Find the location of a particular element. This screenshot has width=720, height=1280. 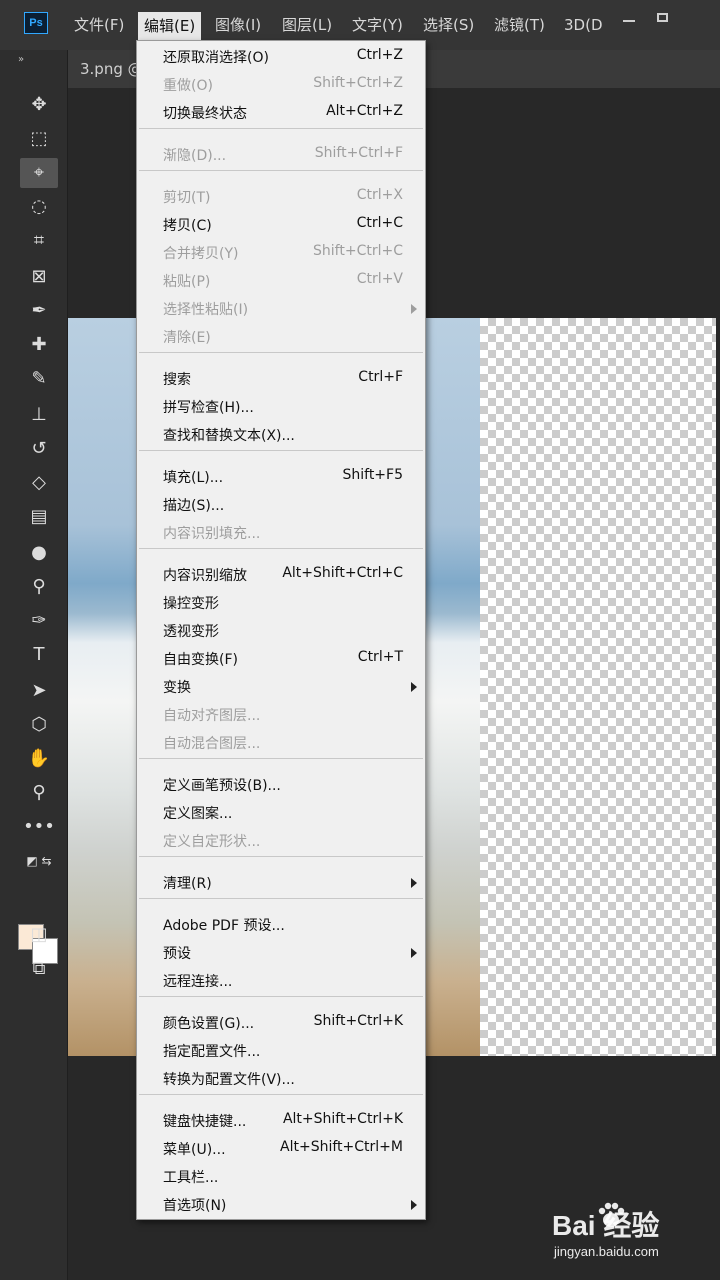

shape-icon: ⬡ is located at coordinates (39, 725).